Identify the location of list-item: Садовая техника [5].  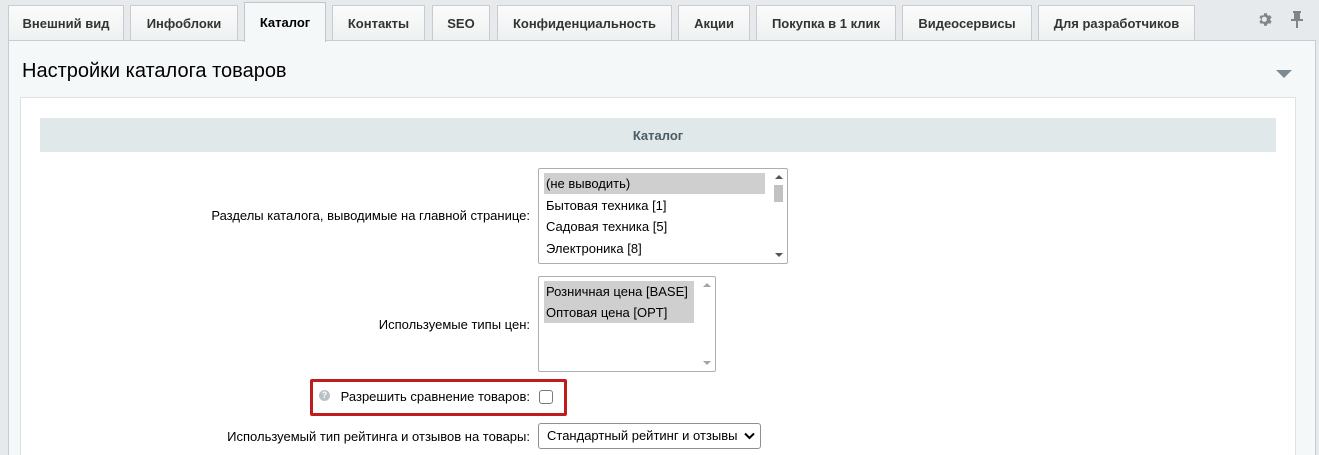
(605, 226).